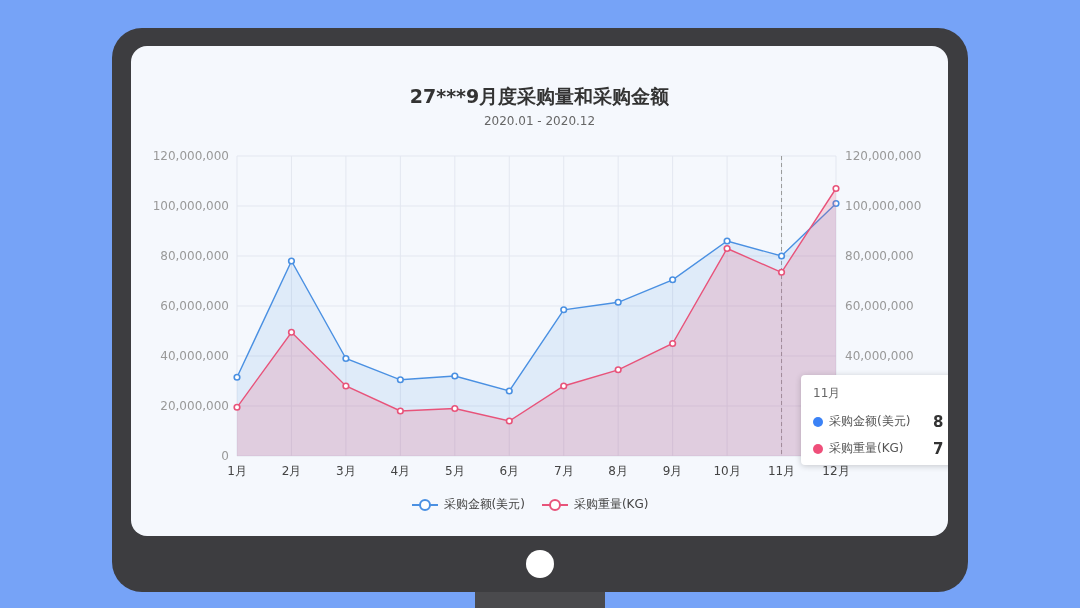  Describe the element at coordinates (455, 471) in the screenshot. I see `axis-label: 5月` at that location.